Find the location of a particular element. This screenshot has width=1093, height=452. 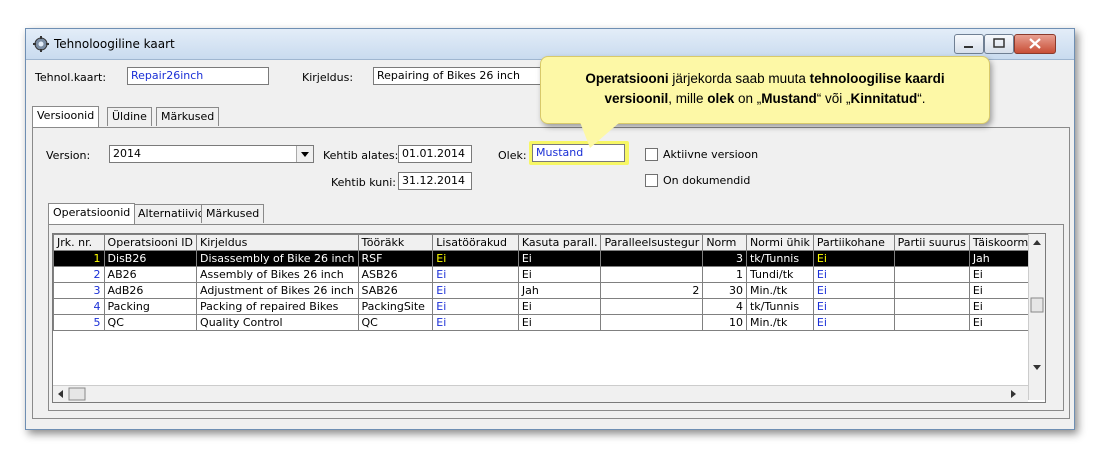

hscroll-arrows-icon is located at coordinates (537, 394).